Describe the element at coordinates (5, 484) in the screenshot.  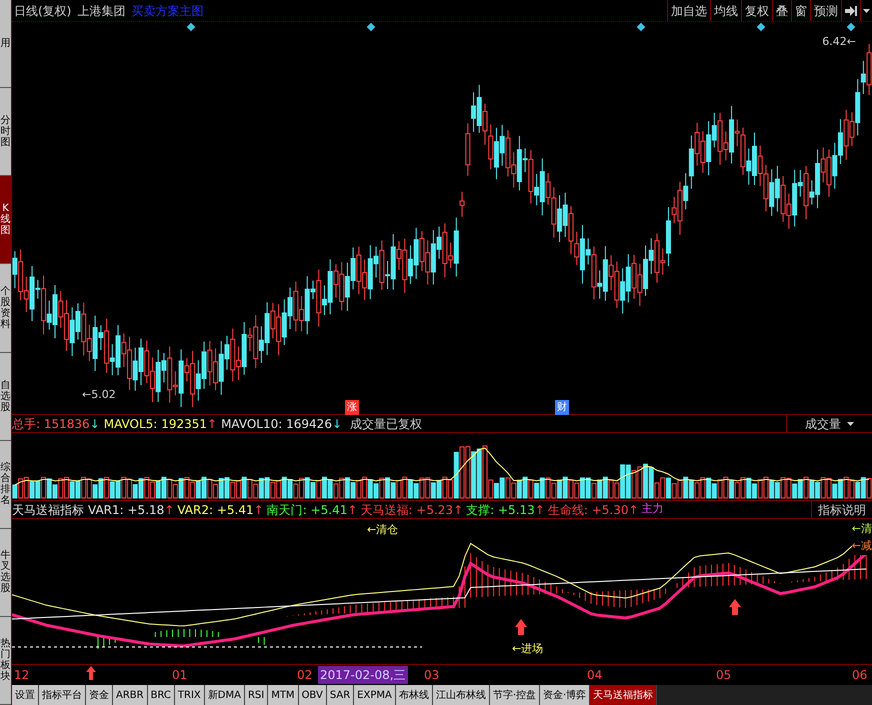
I see `side-tab: 综合排名` at that location.